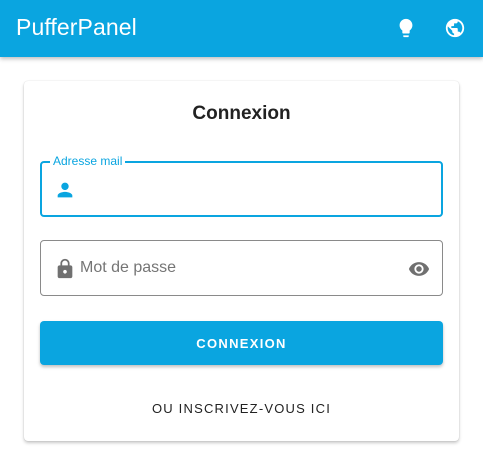 This screenshot has width=483, height=449. Describe the element at coordinates (256, 189) in the screenshot. I see `email-input` at that location.